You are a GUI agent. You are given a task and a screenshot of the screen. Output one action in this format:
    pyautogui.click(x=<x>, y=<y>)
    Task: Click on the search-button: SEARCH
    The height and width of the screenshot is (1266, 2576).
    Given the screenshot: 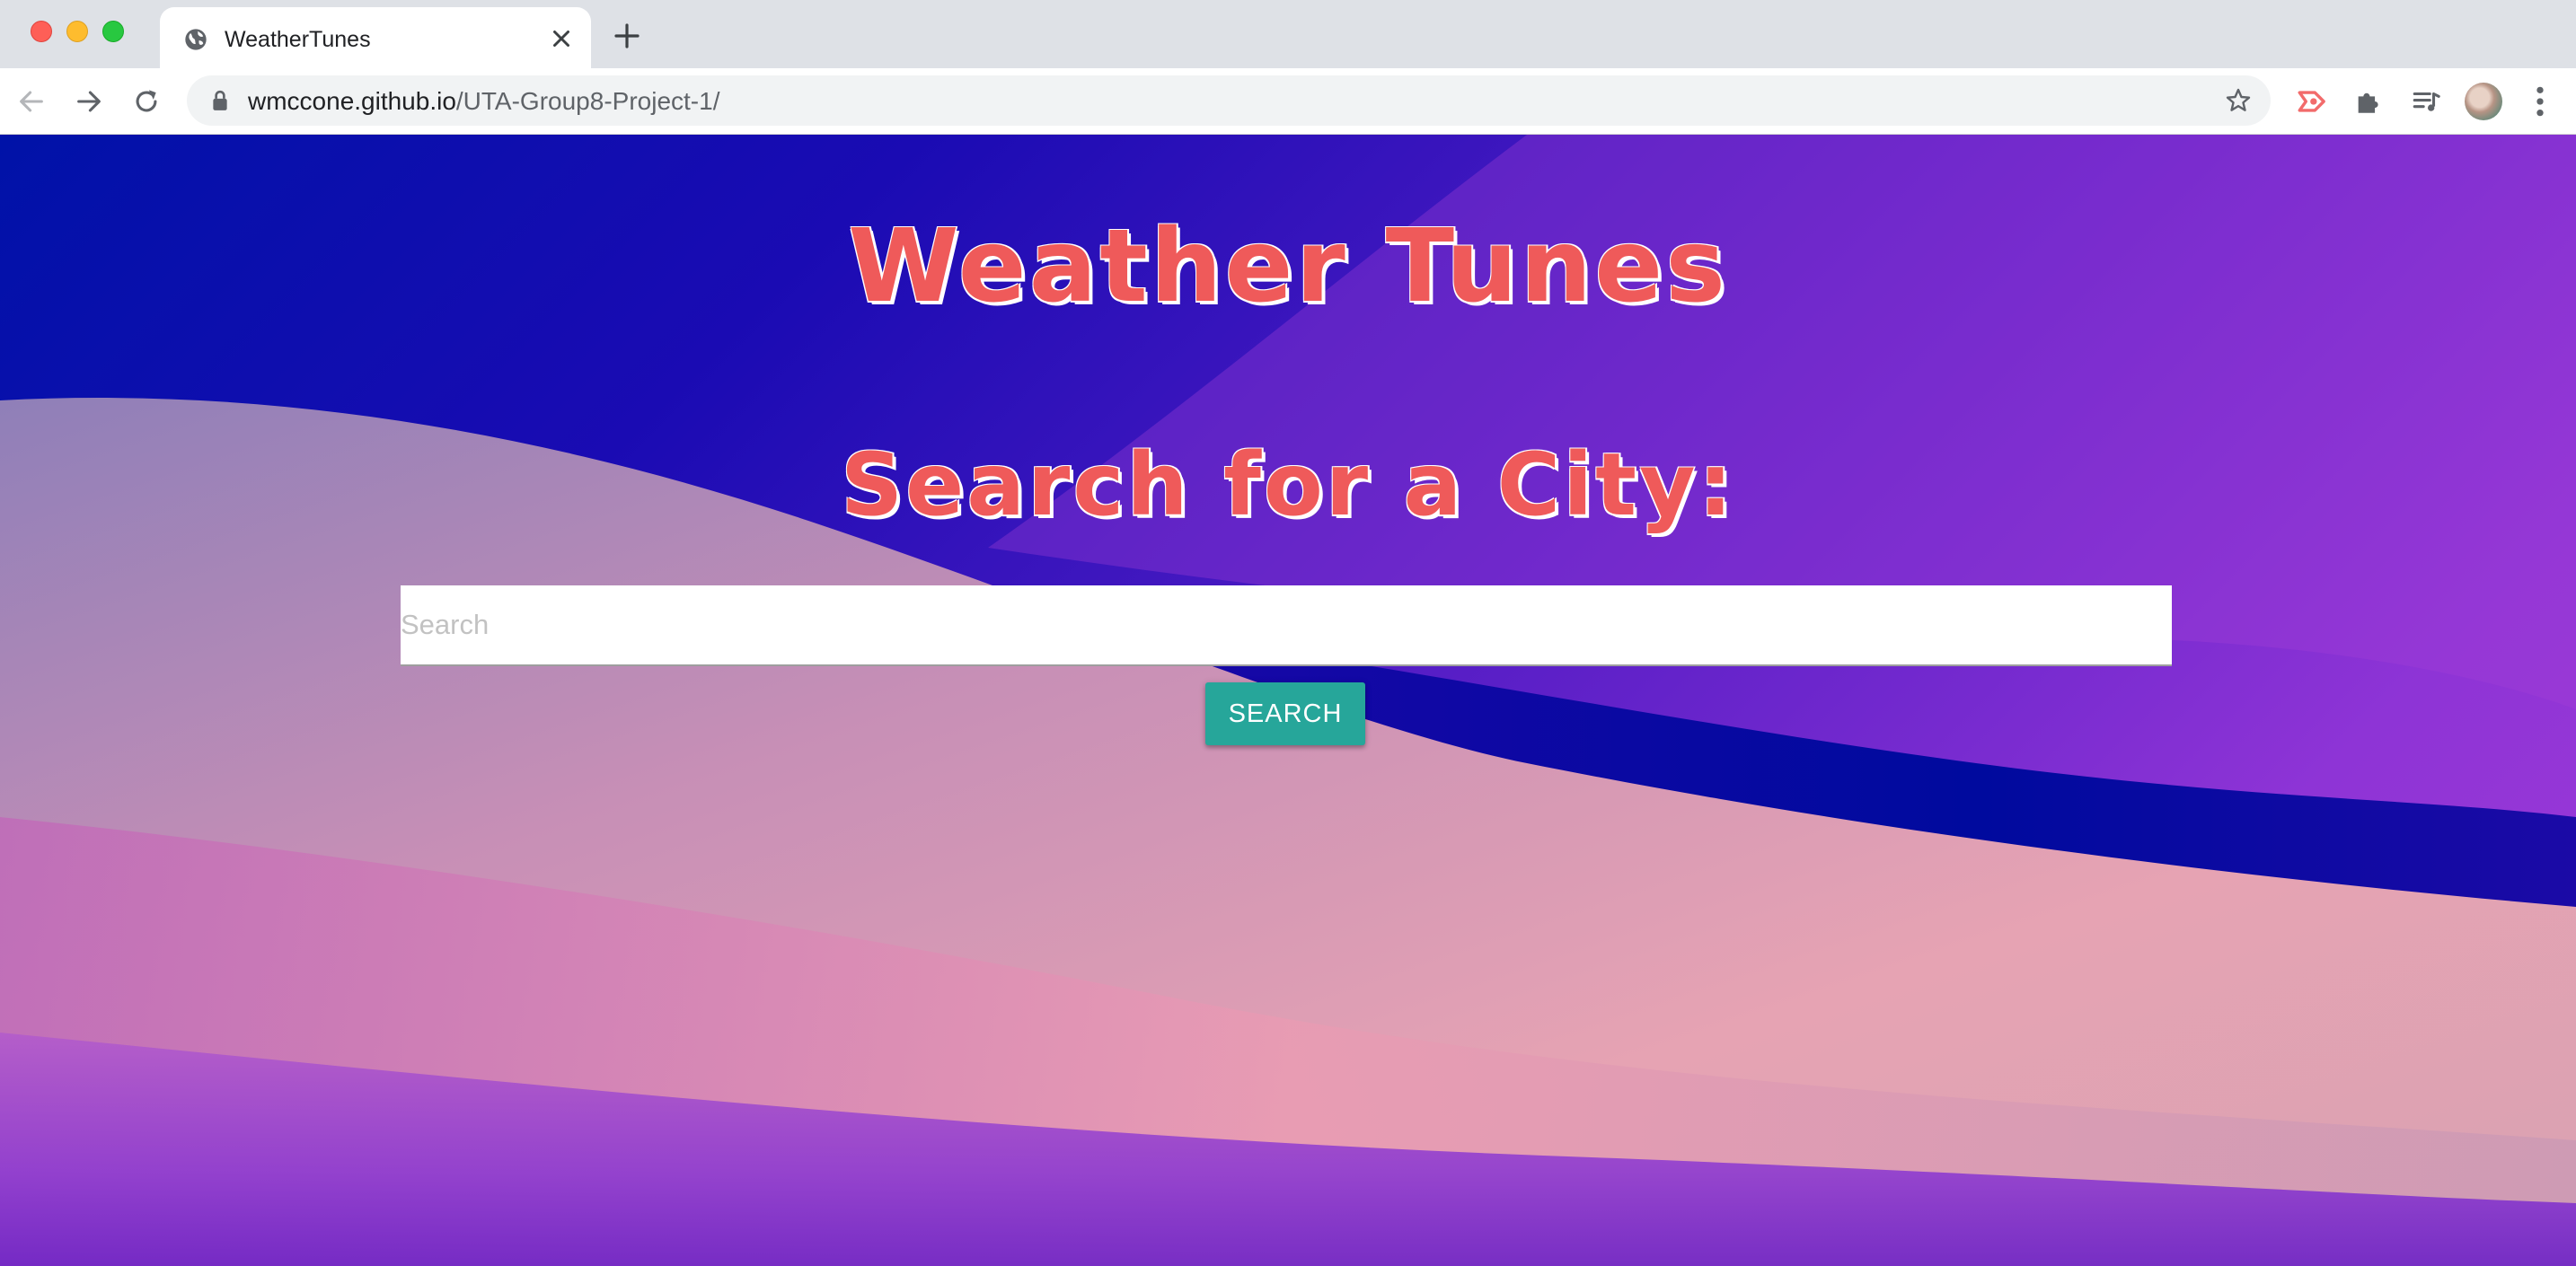 What is the action you would take?
    pyautogui.click(x=1285, y=713)
    